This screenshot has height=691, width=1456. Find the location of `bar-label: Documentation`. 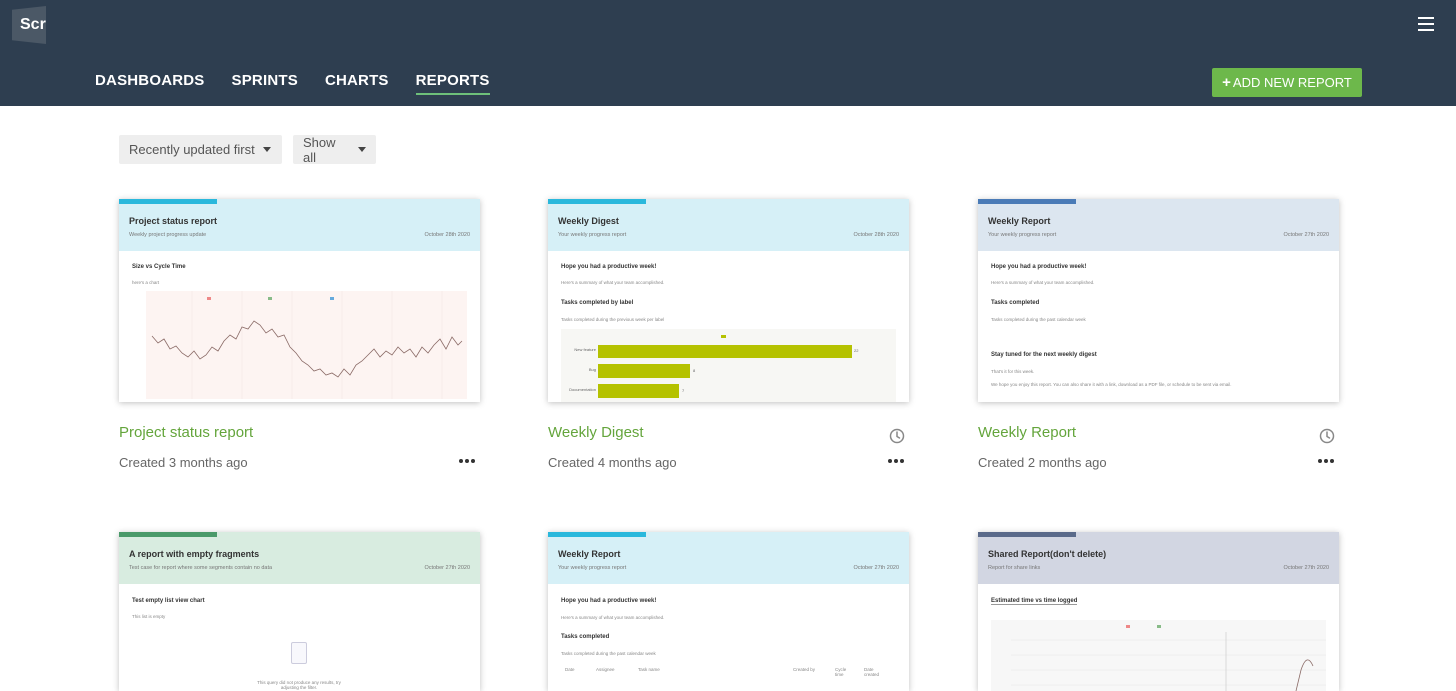

bar-label: Documentation is located at coordinates (582, 389).